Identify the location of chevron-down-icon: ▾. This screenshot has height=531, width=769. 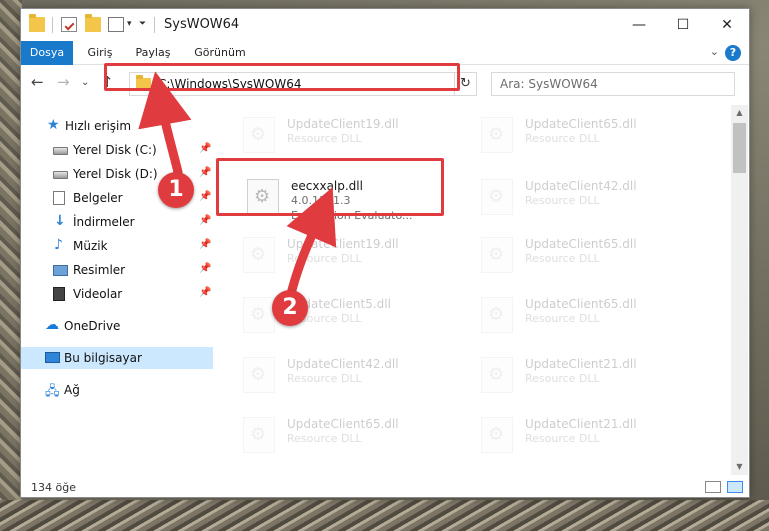
(129, 24).